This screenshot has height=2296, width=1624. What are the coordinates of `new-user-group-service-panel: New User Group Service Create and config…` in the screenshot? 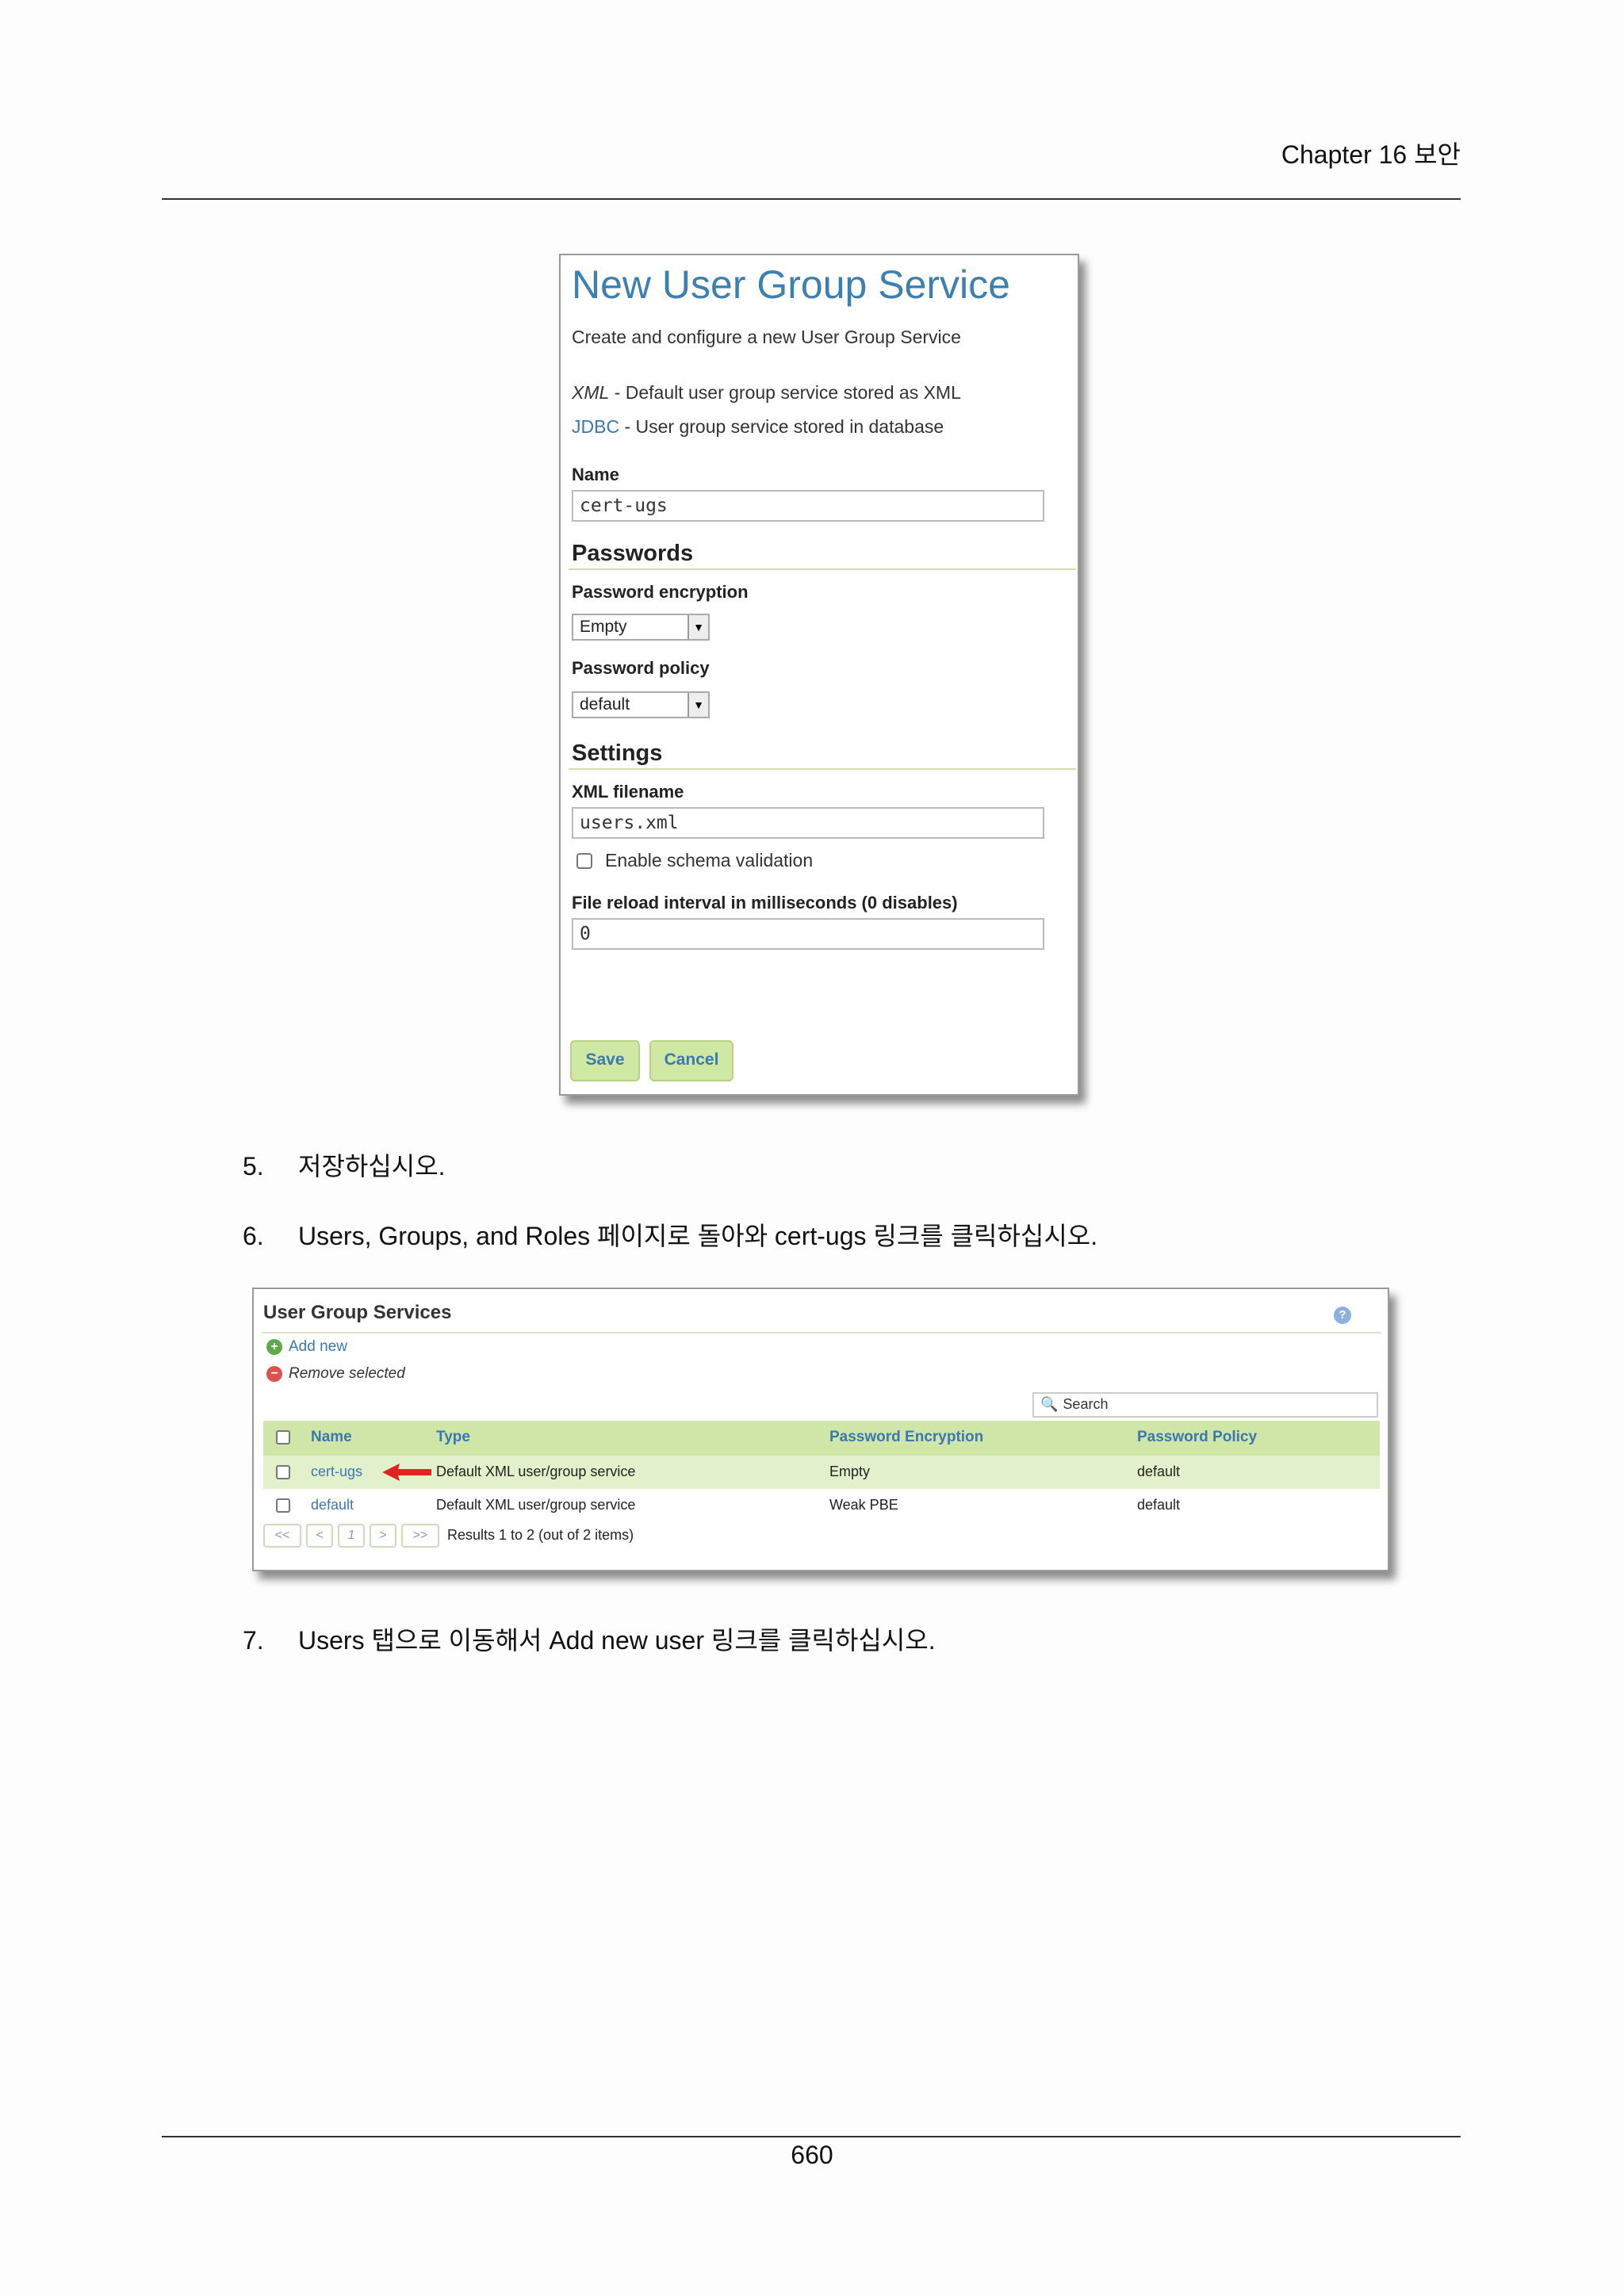 It's located at (819, 675).